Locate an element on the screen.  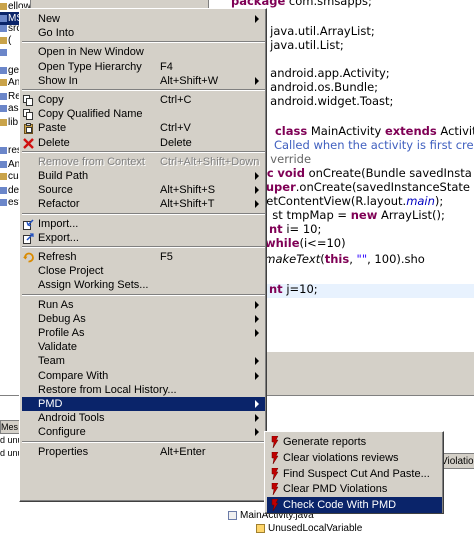
menu-item-configure: Configure is located at coordinates (143, 432).